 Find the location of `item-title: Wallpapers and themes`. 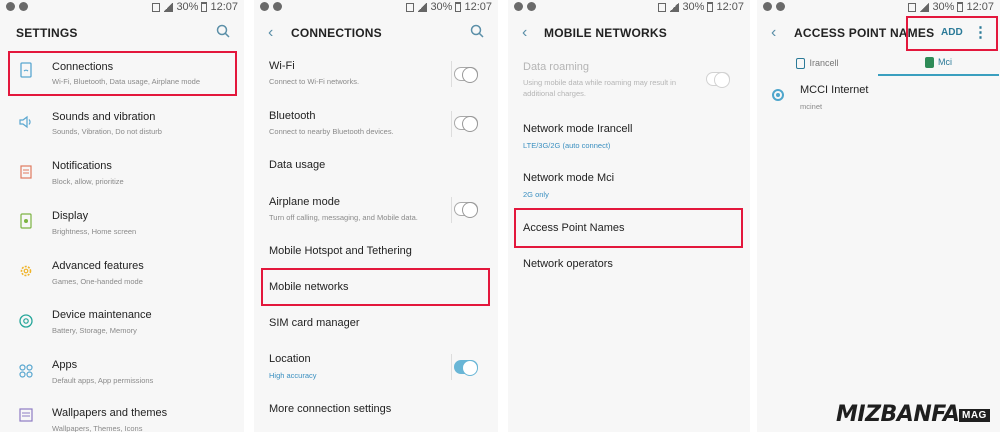

item-title: Wallpapers and themes is located at coordinates (110, 413).